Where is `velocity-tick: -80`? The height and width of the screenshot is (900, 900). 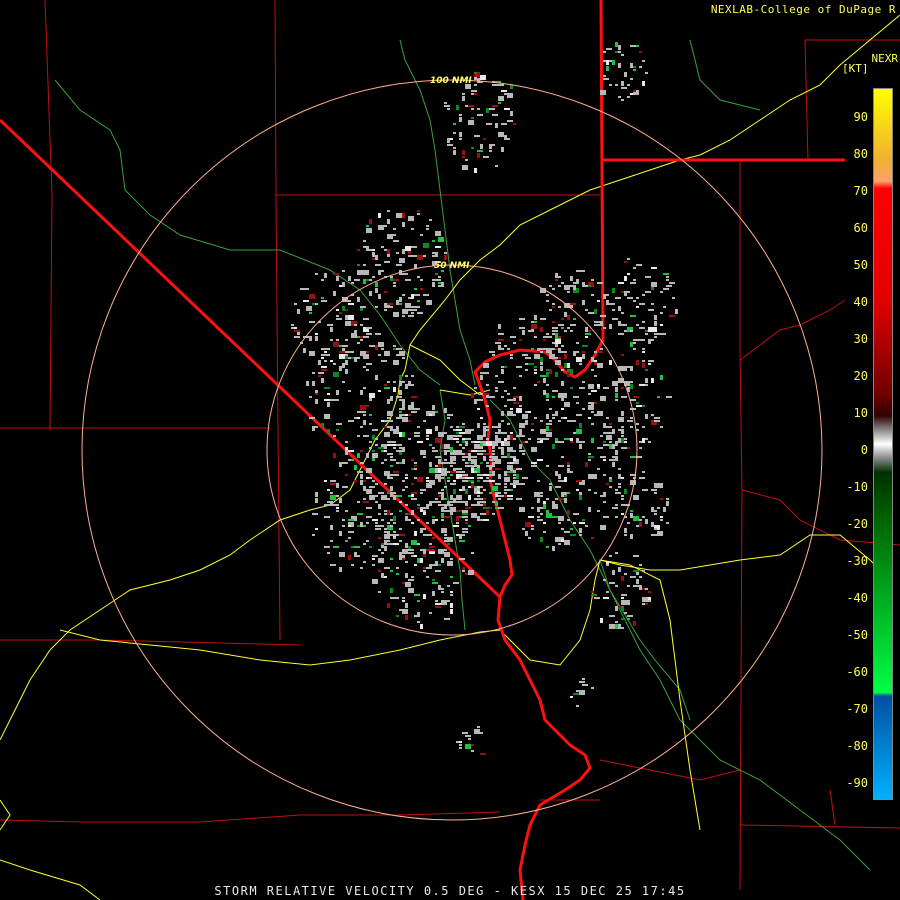 velocity-tick: -80 is located at coordinates (857, 746).